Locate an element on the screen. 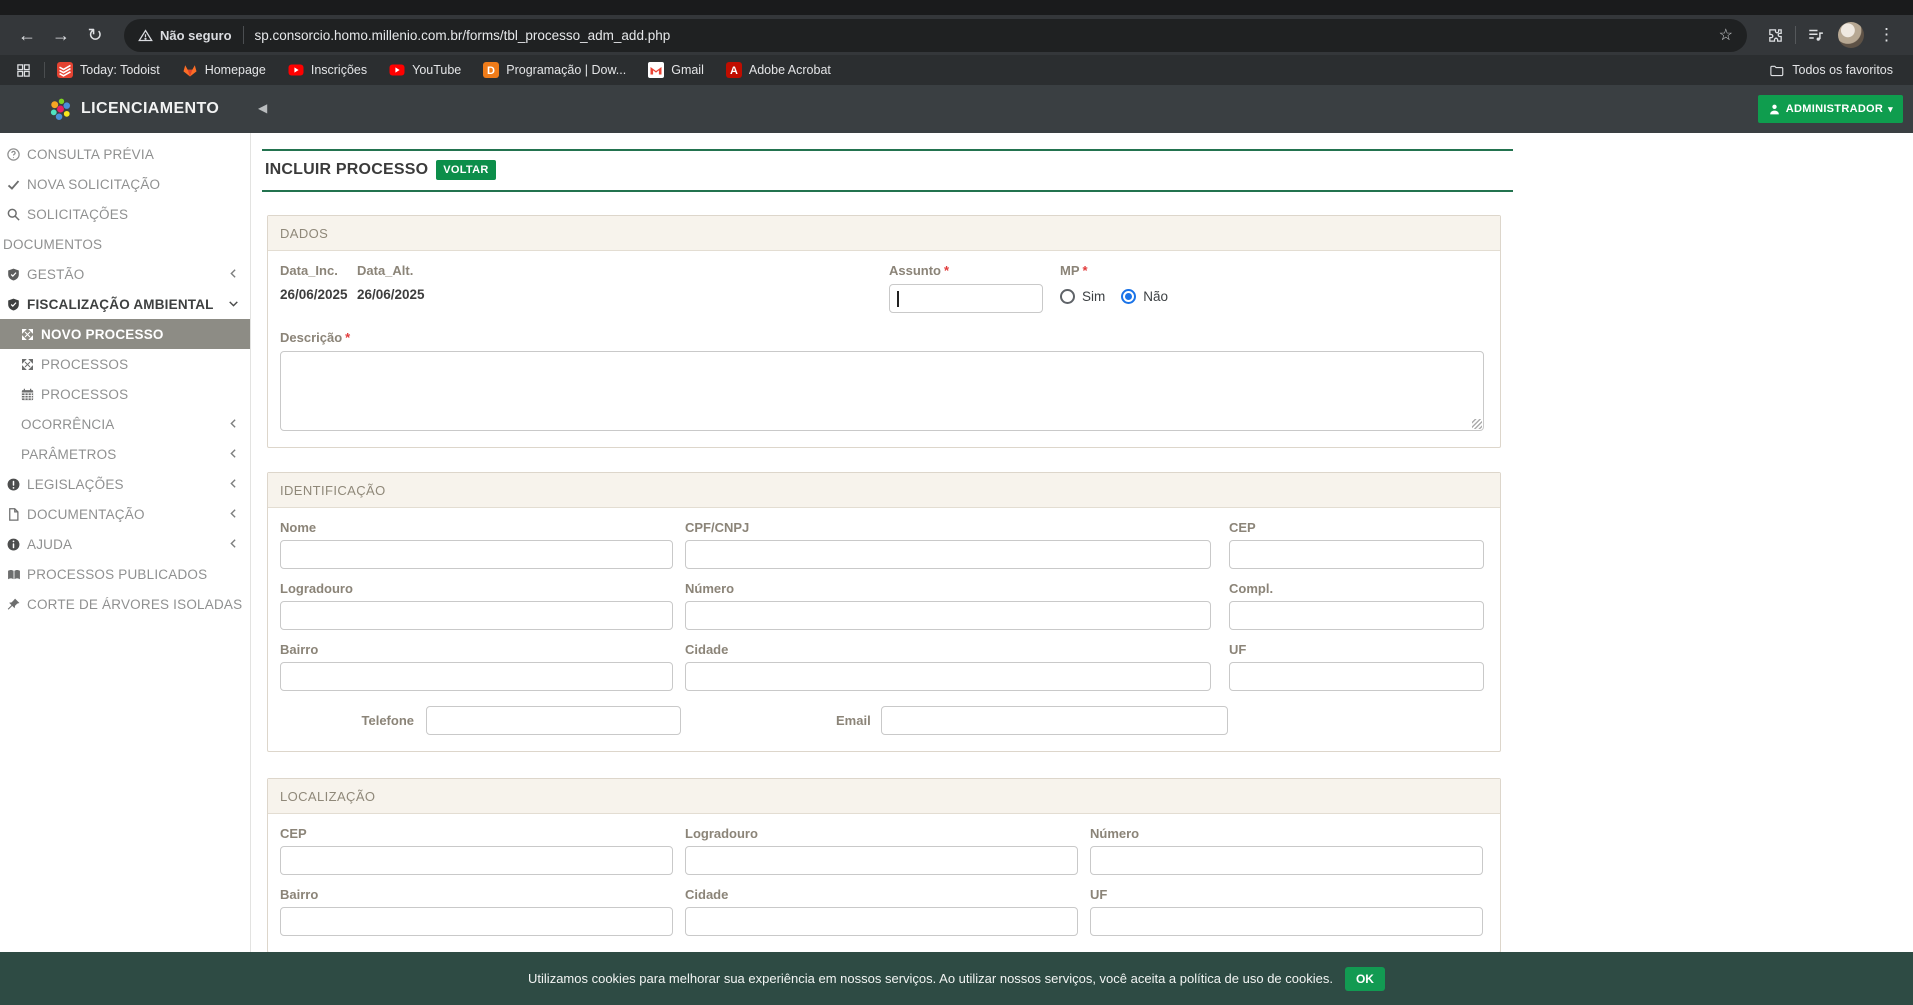 The height and width of the screenshot is (1005, 1913). security-chip: Não seguro is located at coordinates (185, 35).